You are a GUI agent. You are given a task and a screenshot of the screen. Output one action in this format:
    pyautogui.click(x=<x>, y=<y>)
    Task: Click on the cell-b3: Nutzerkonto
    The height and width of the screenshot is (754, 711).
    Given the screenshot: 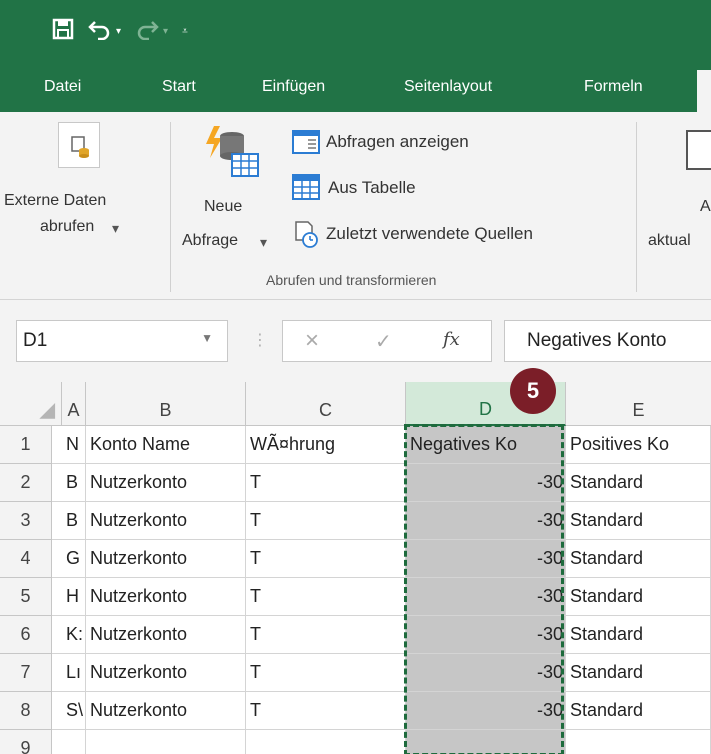 What is the action you would take?
    pyautogui.click(x=166, y=521)
    